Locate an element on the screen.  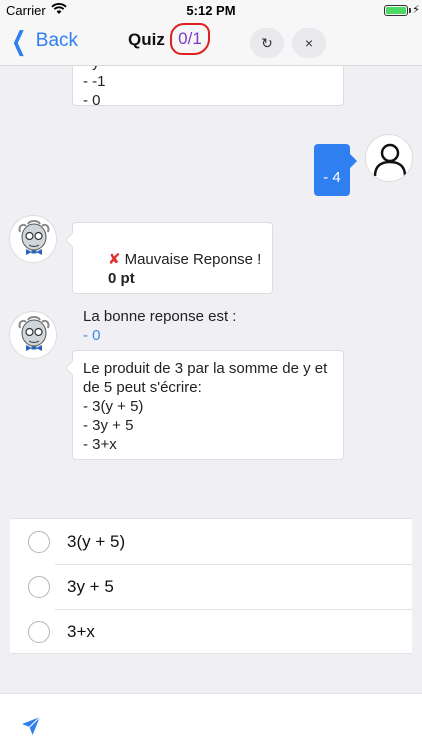
refresh-icon: ↻ is located at coordinates (267, 43).